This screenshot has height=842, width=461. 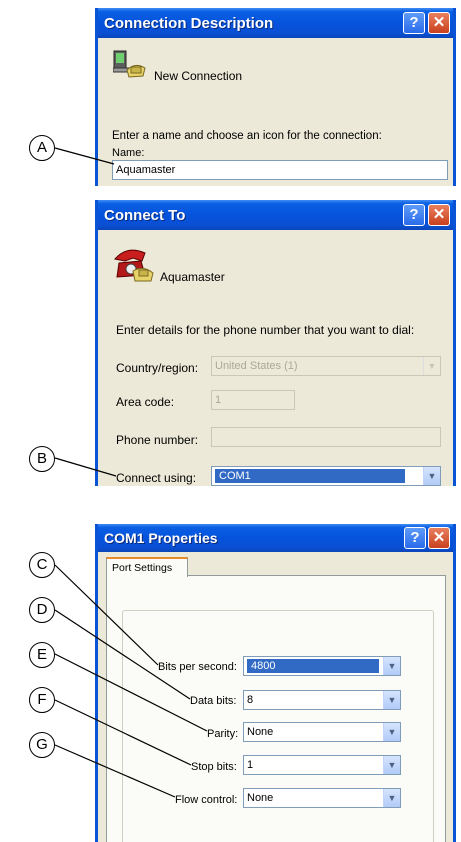 What do you see at coordinates (322, 798) in the screenshot?
I see `flow-control-select: None ▼` at bounding box center [322, 798].